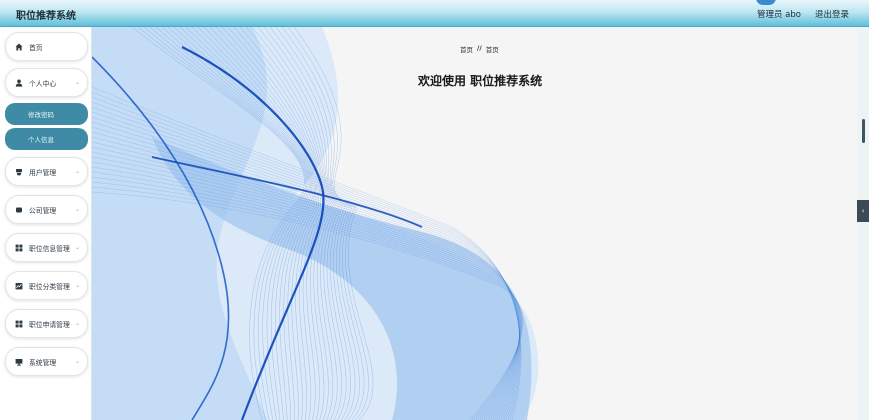  I want to click on sidebar-item-job-info-management: 职位信息管理 ⌄, so click(46, 247).